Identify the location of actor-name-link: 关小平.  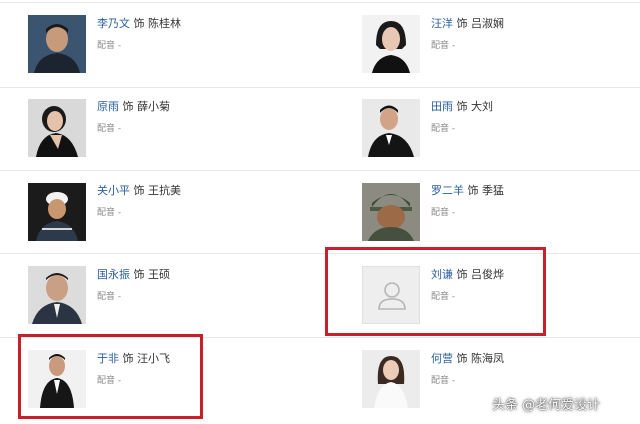
(113, 190).